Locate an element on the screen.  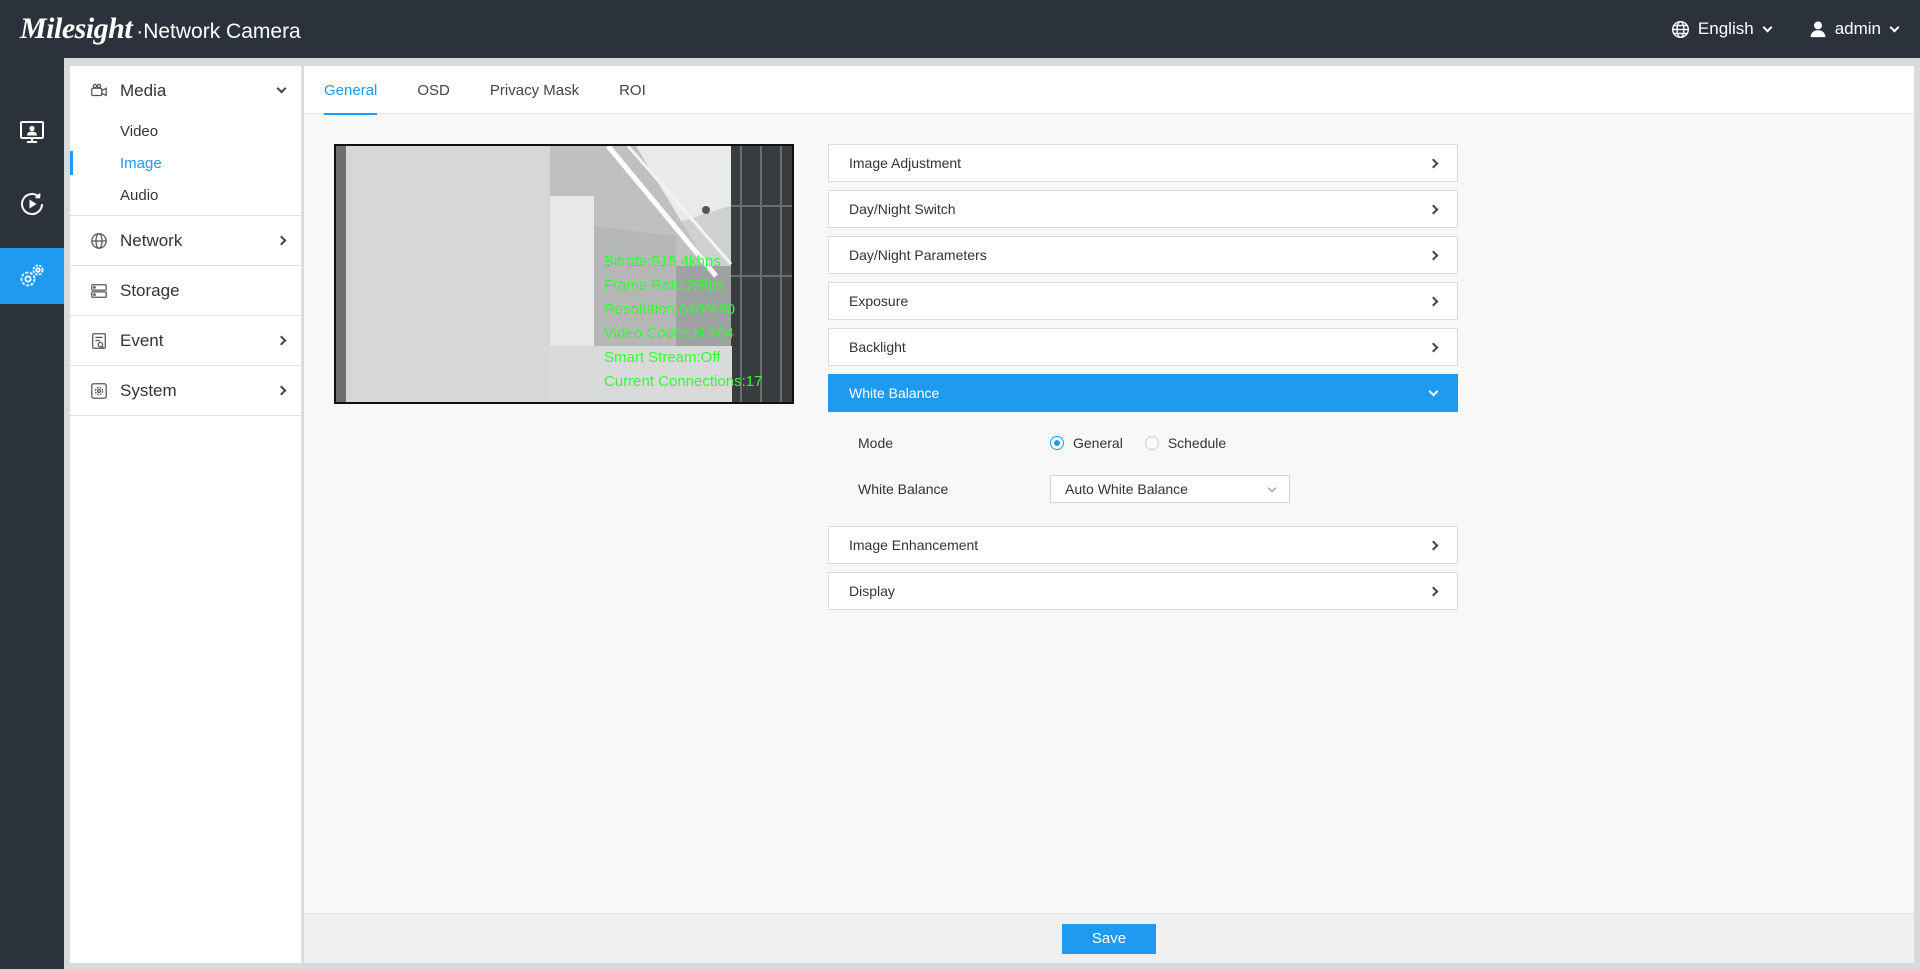
tab-roi: ROI is located at coordinates (632, 90).